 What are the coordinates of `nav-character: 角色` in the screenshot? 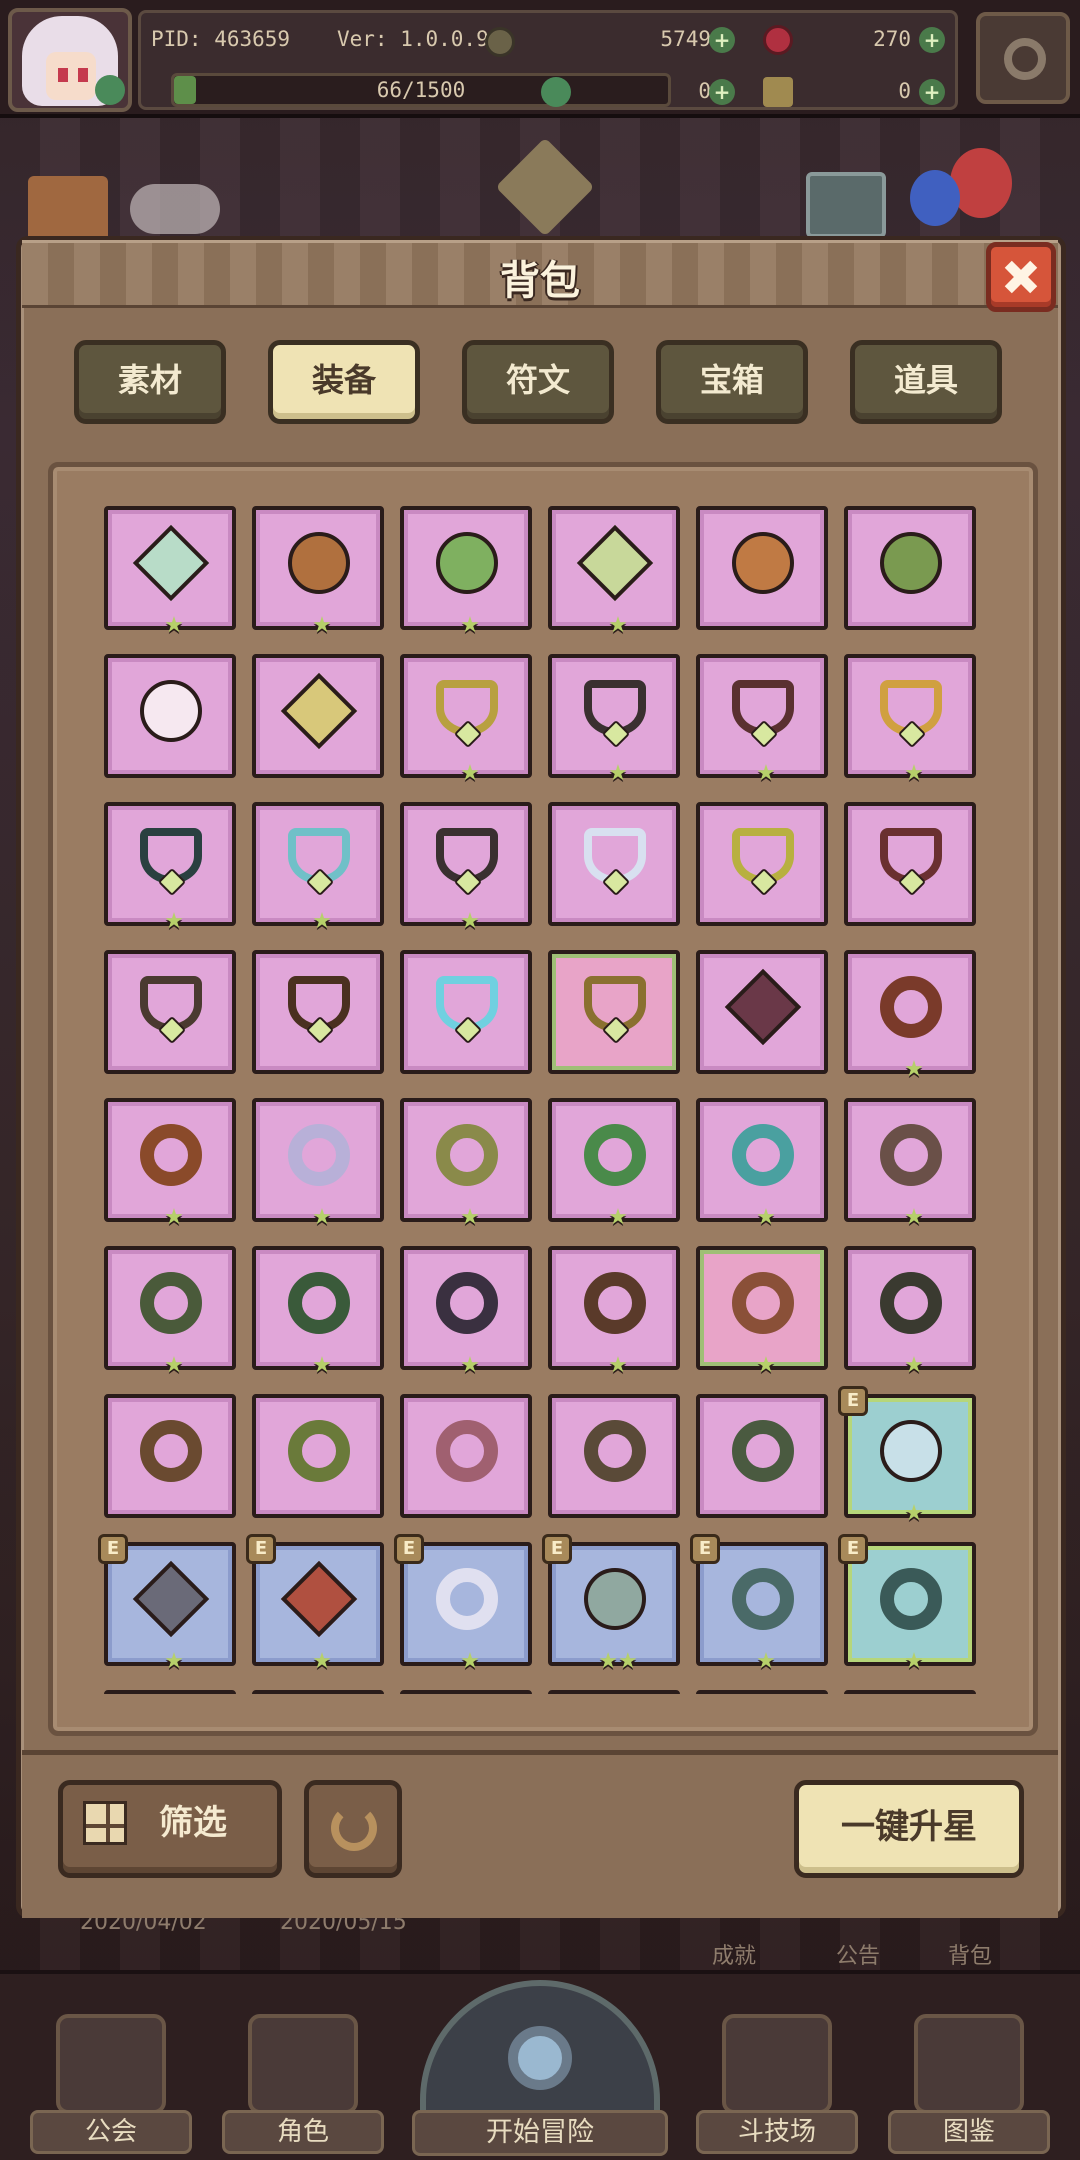 It's located at (303, 2087).